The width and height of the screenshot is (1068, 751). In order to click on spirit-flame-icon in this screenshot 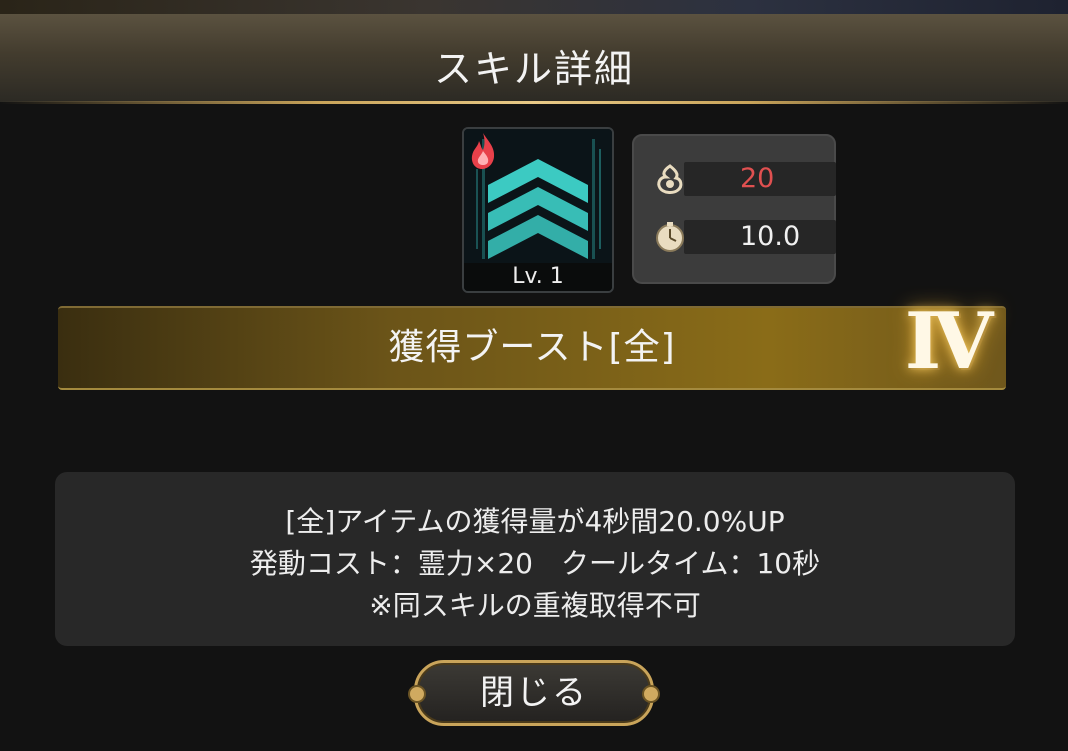, I will do `click(670, 179)`.